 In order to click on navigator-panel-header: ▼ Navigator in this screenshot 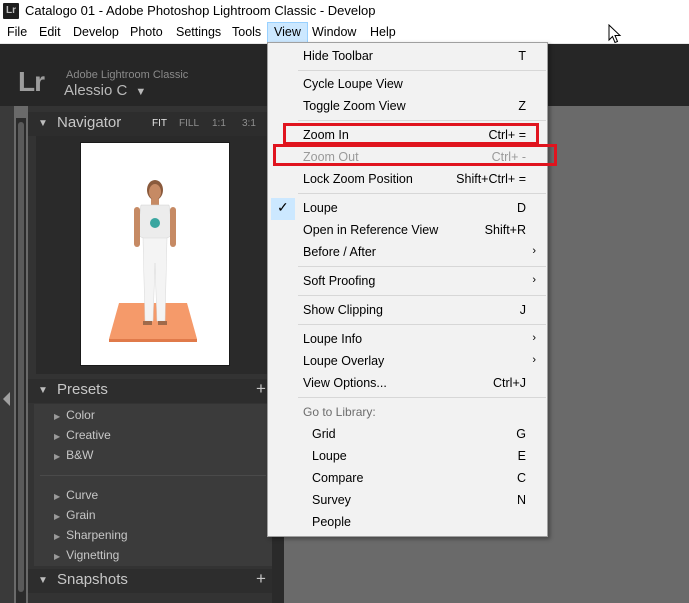, I will do `click(150, 124)`.